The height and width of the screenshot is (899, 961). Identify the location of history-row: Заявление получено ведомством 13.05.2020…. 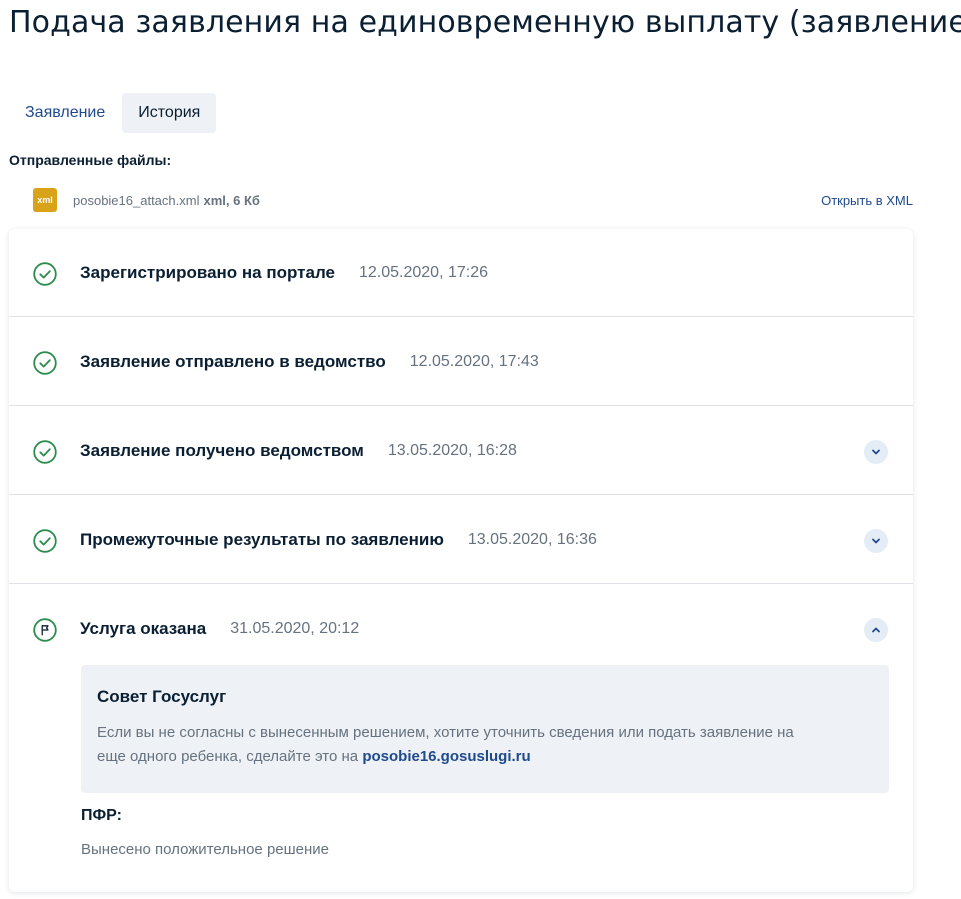
(461, 451).